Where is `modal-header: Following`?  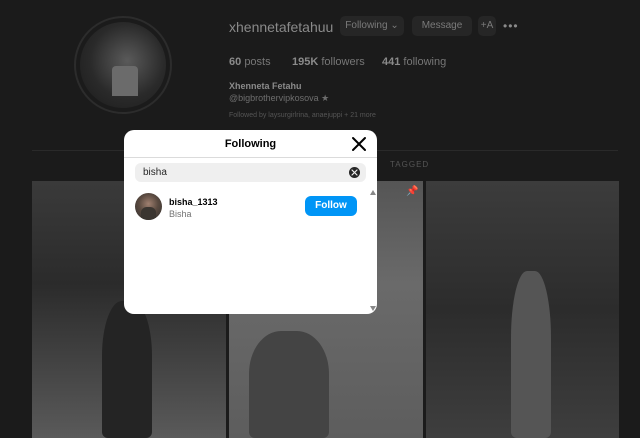
modal-header: Following is located at coordinates (250, 144).